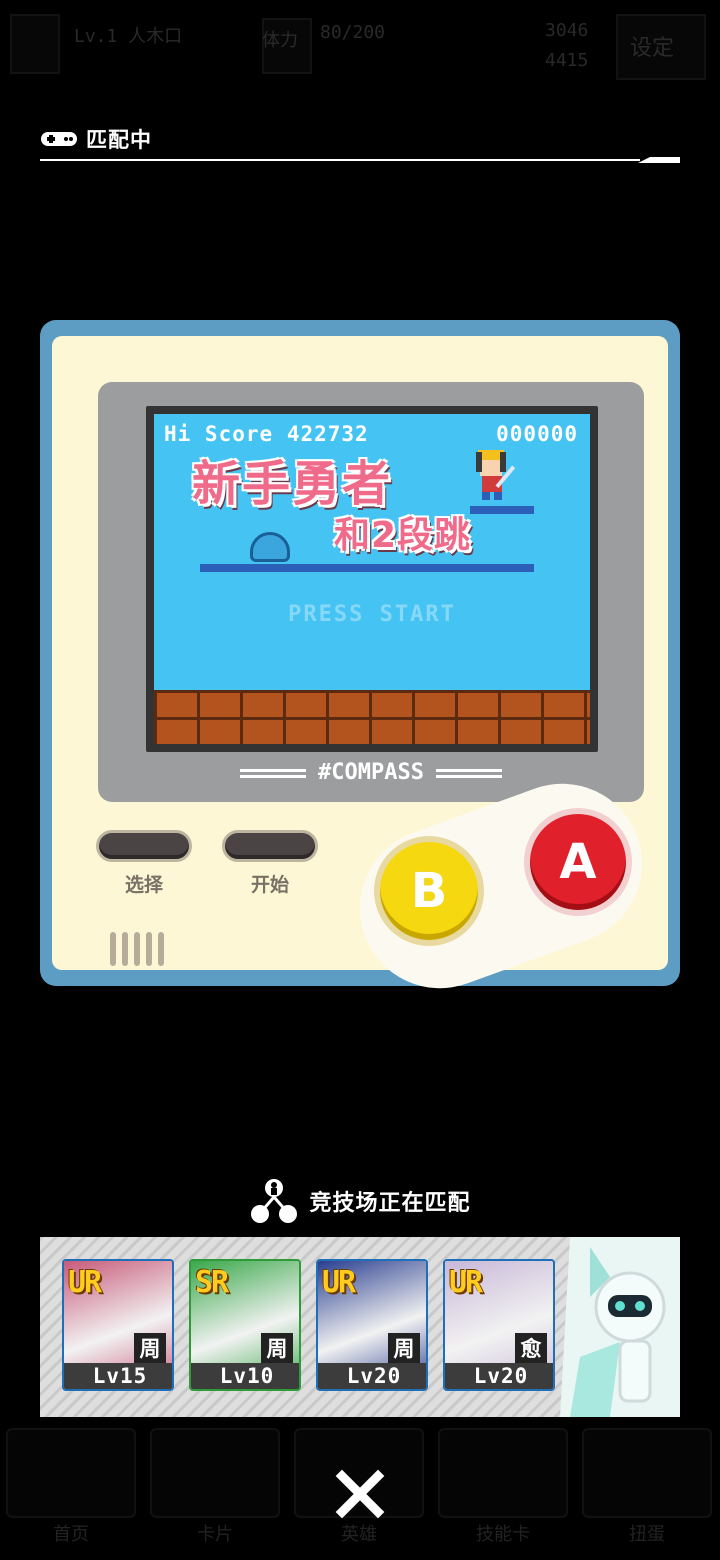 The image size is (720, 1560). Describe the element at coordinates (212, 1282) in the screenshot. I see `card-rarity: SR` at that location.